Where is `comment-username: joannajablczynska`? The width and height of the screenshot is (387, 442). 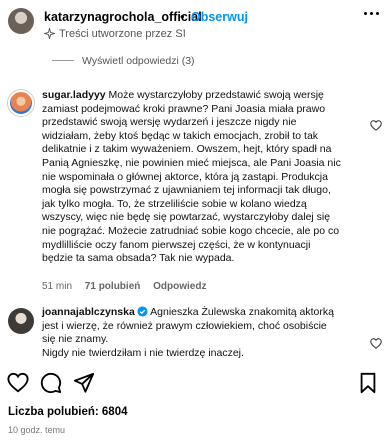
comment-username: joannajablczynska is located at coordinates (88, 312).